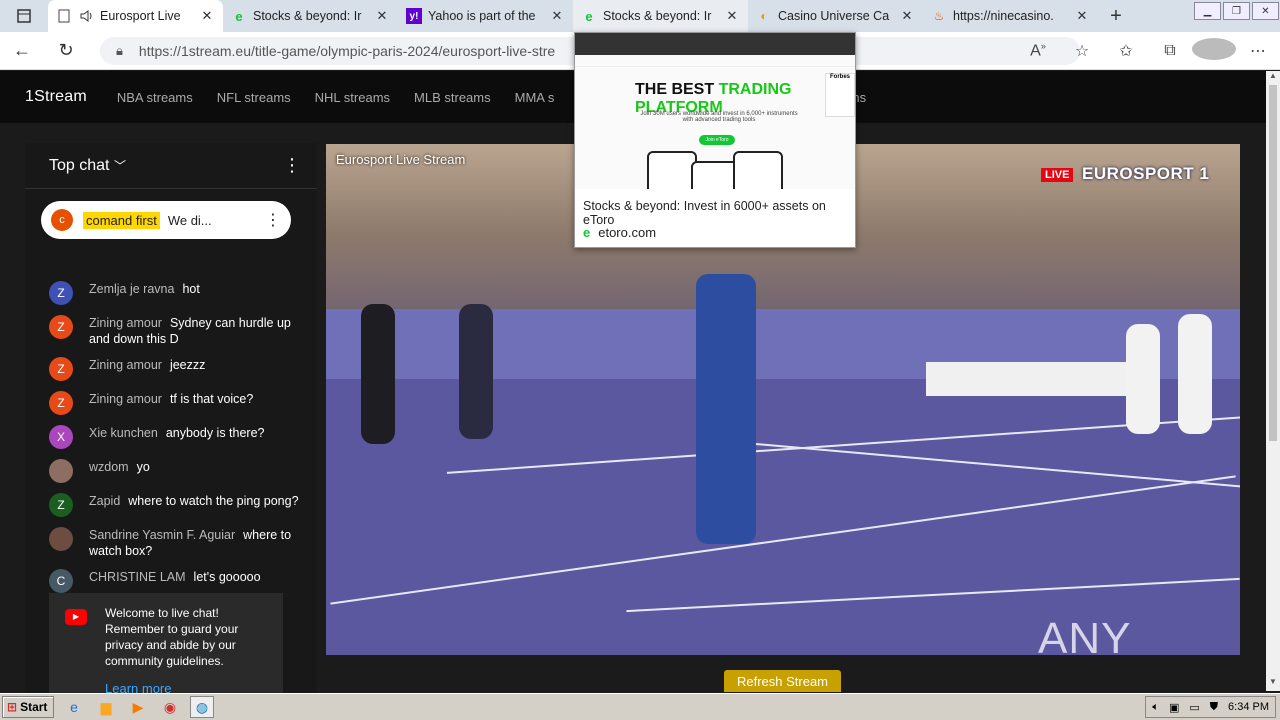  Describe the element at coordinates (835, 16) in the screenshot. I see `tab-casino: ◐ Casino Universe Ca ✕` at that location.